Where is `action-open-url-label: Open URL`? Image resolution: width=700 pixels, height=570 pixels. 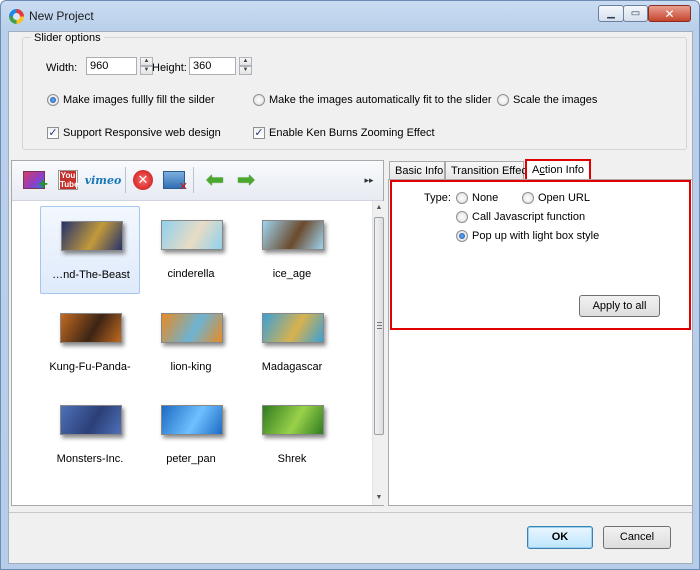 action-open-url-label: Open URL is located at coordinates (564, 198).